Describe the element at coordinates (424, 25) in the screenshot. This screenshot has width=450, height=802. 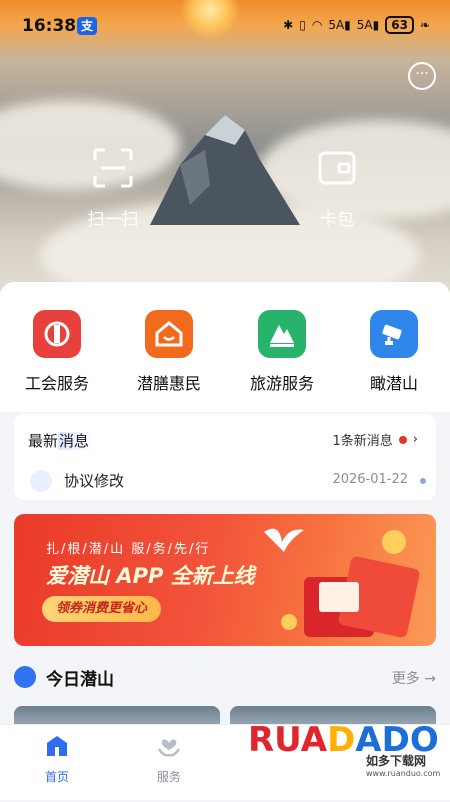
I see `leaf-icon: ❧` at that location.